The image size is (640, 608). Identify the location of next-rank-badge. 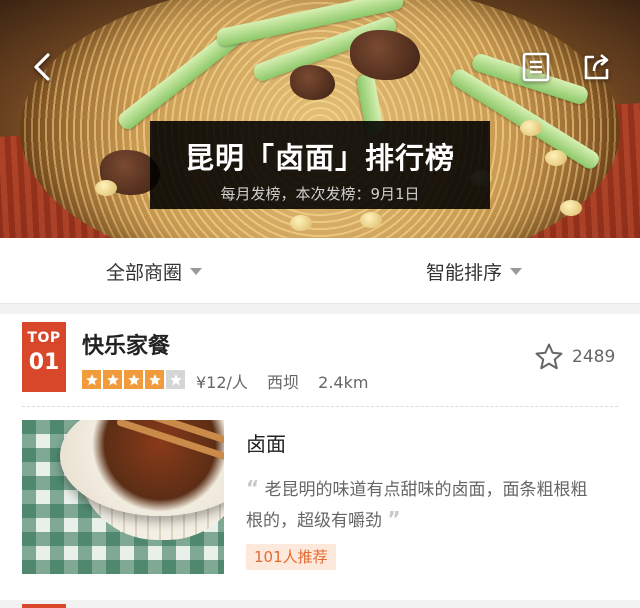
(44, 606).